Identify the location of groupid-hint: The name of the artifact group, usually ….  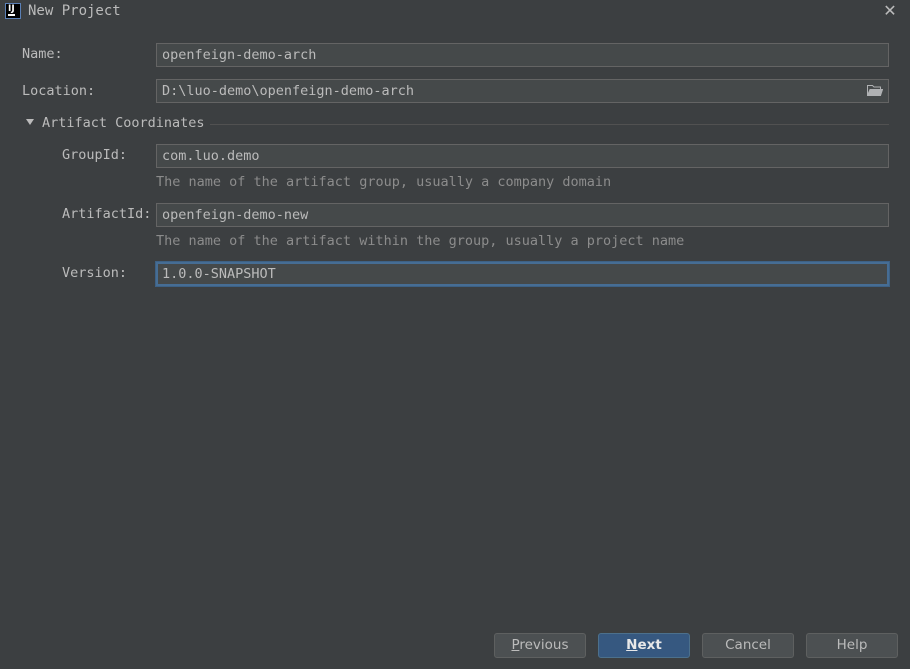
(384, 182).